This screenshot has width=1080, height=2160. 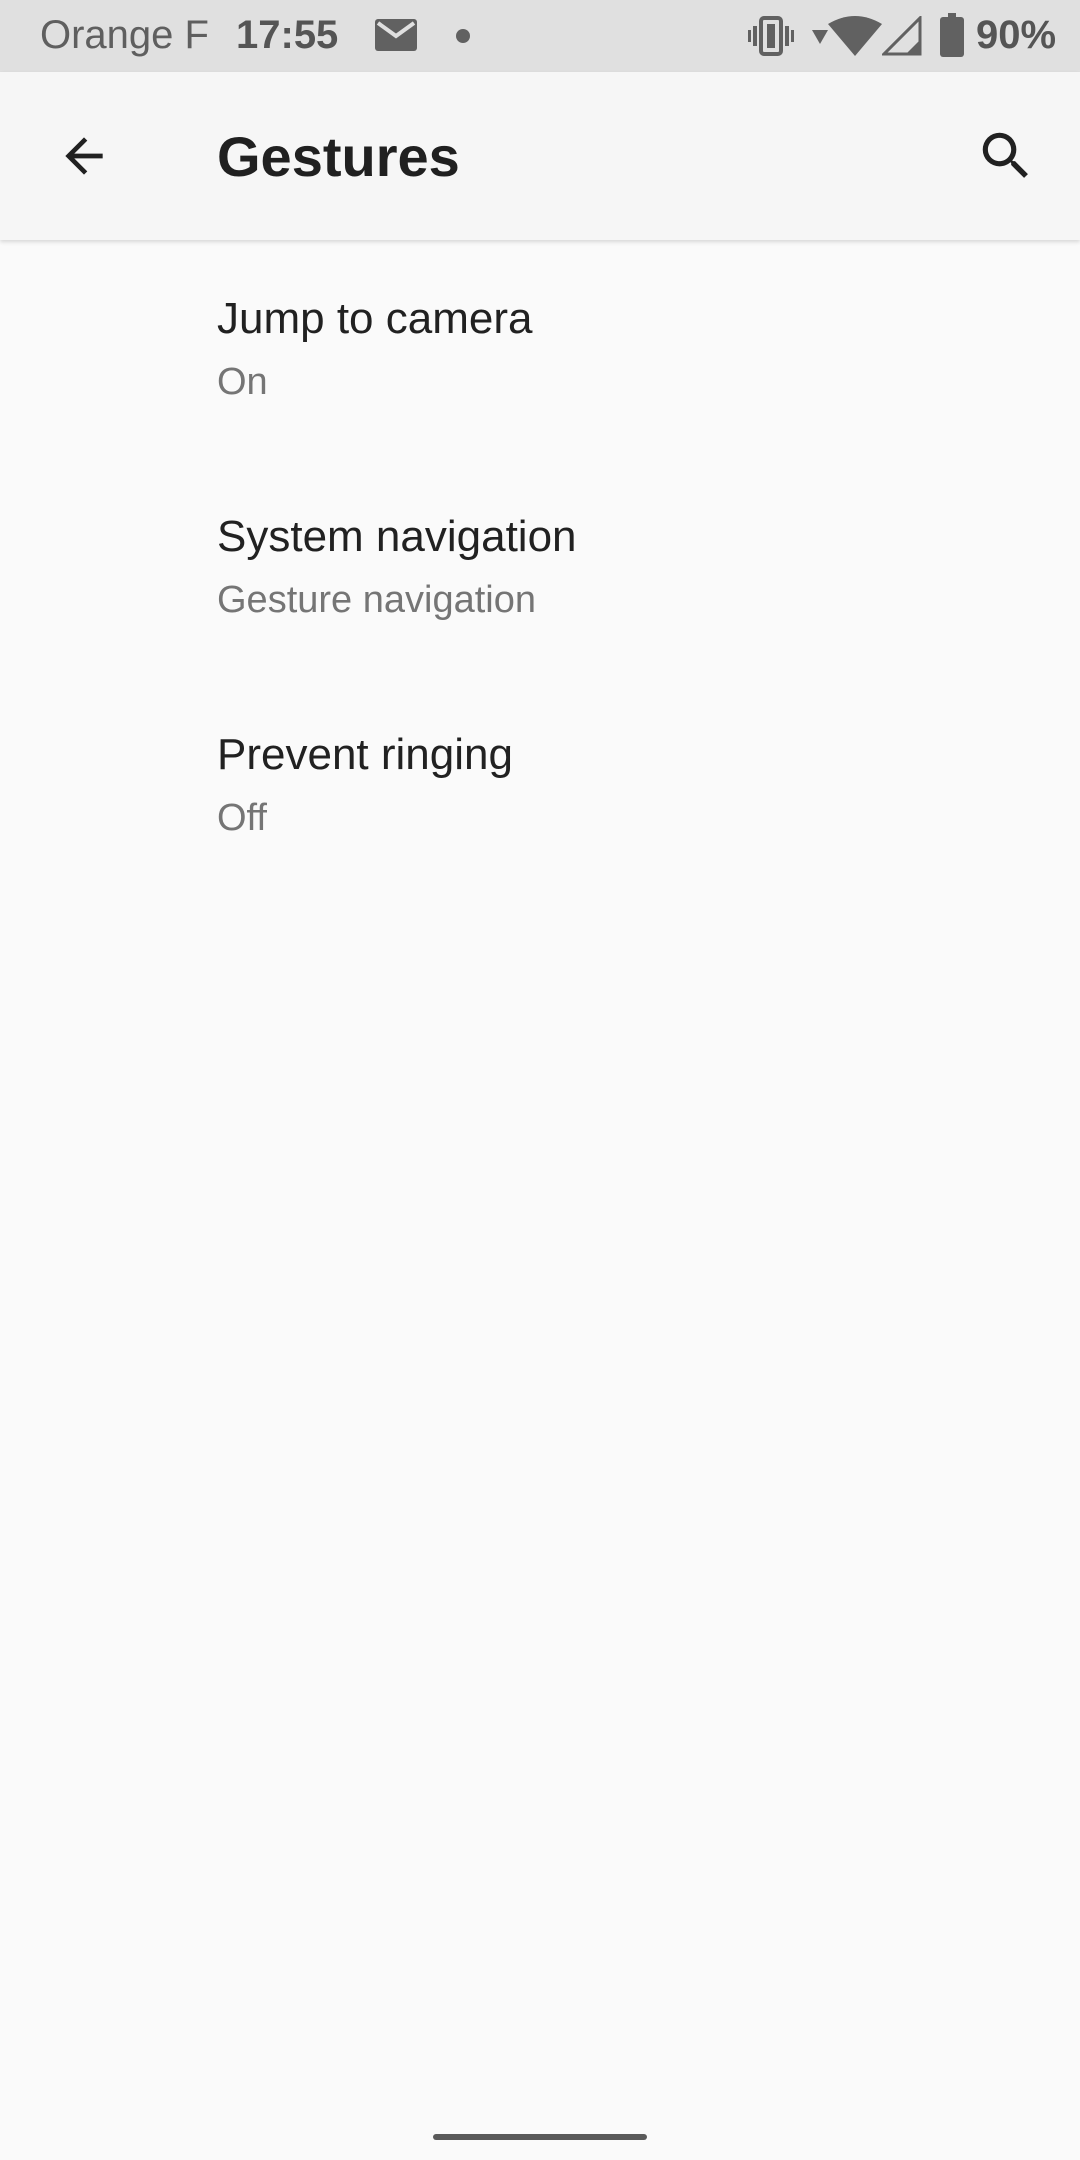 What do you see at coordinates (375, 318) in the screenshot?
I see `list-item-title: Jump to camera` at bounding box center [375, 318].